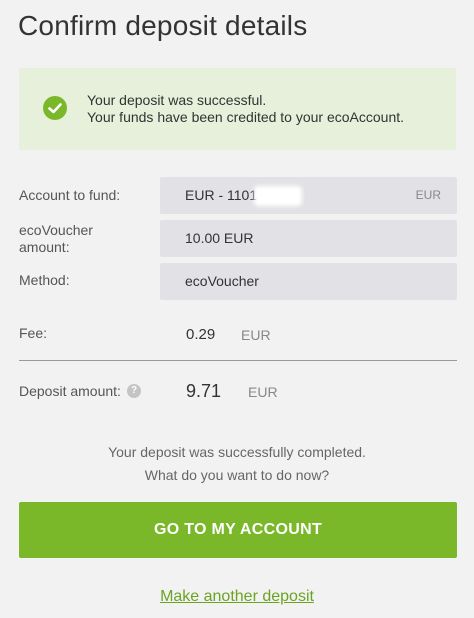 The image size is (474, 618). I want to click on completion-message: Your deposit was successfully completed., so click(237, 452).